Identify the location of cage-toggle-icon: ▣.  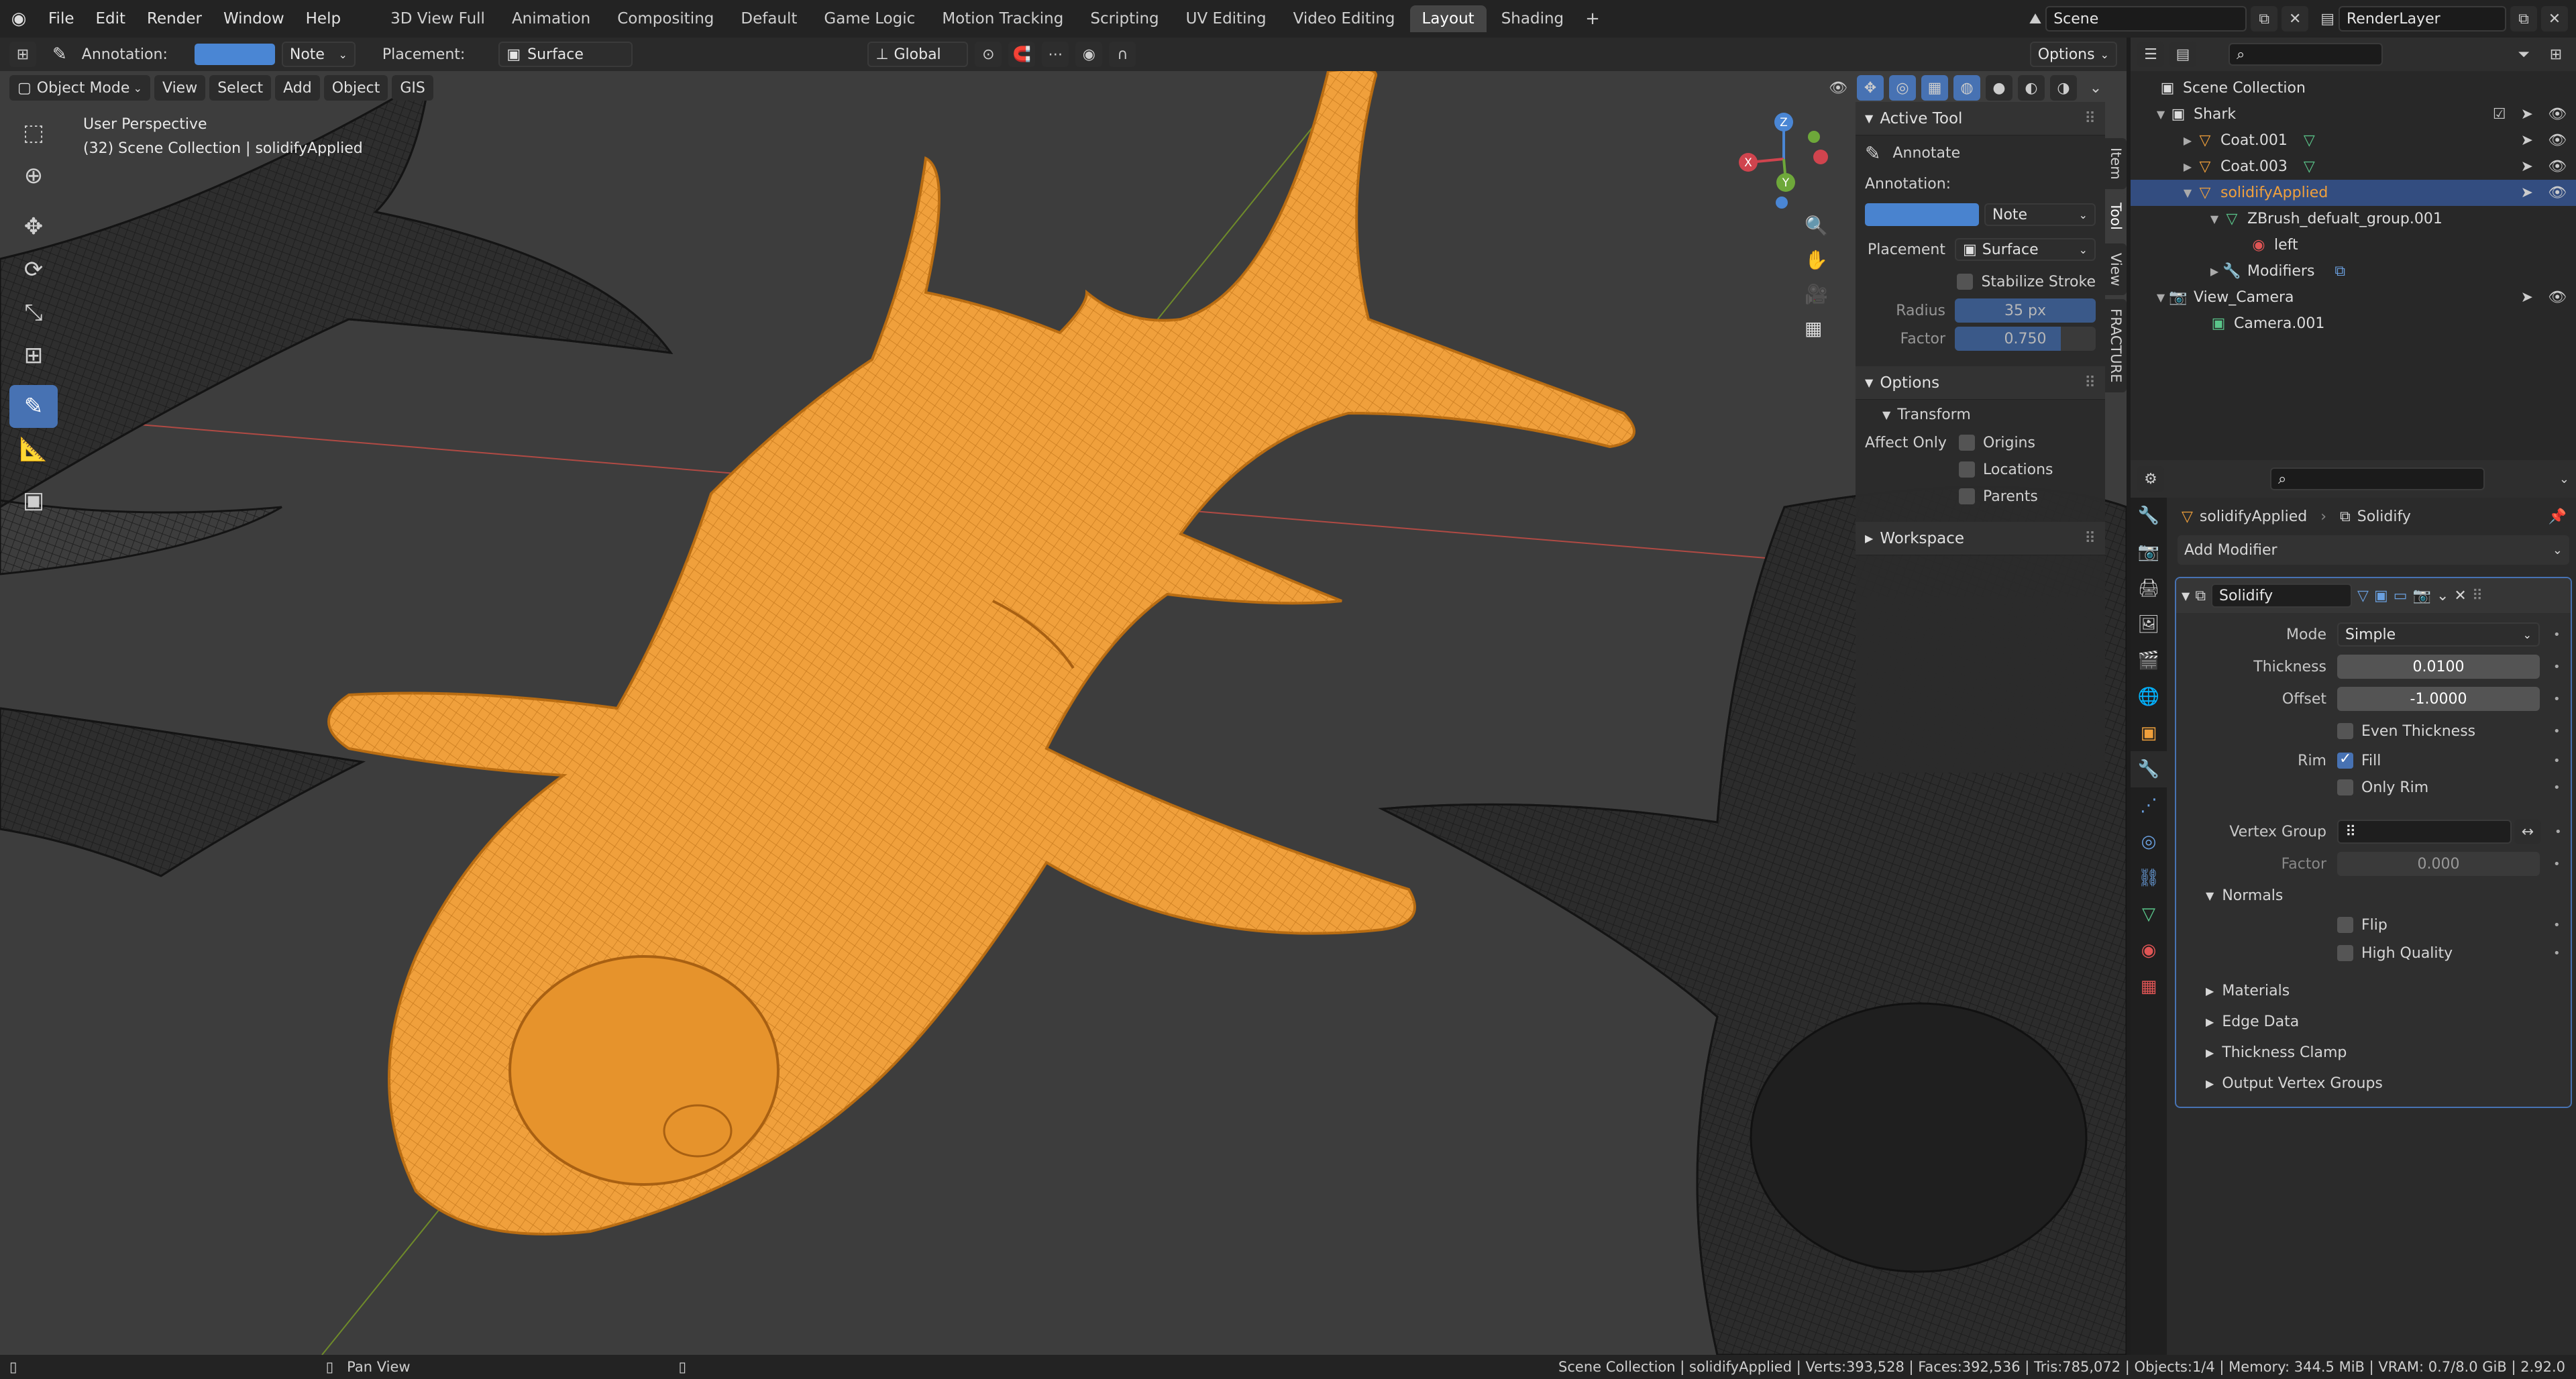
(2381, 596).